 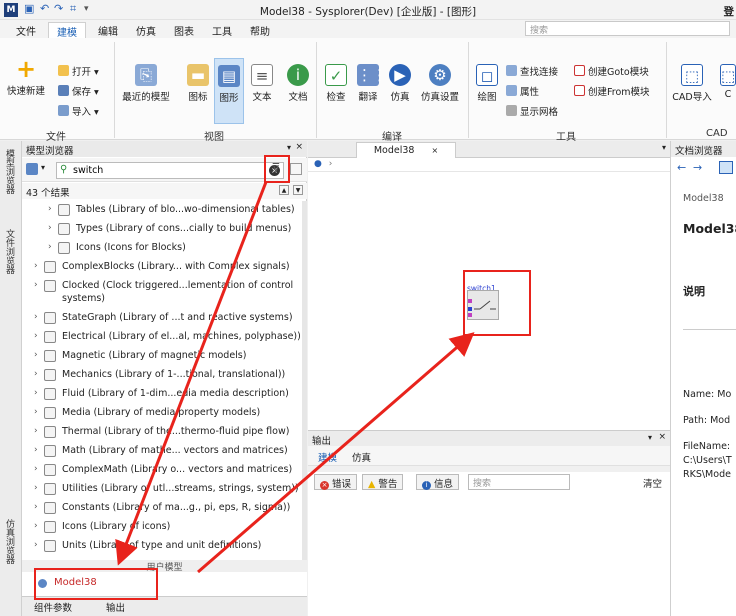 I want to click on arrow-filter-to-model, so click(x=191, y=373).